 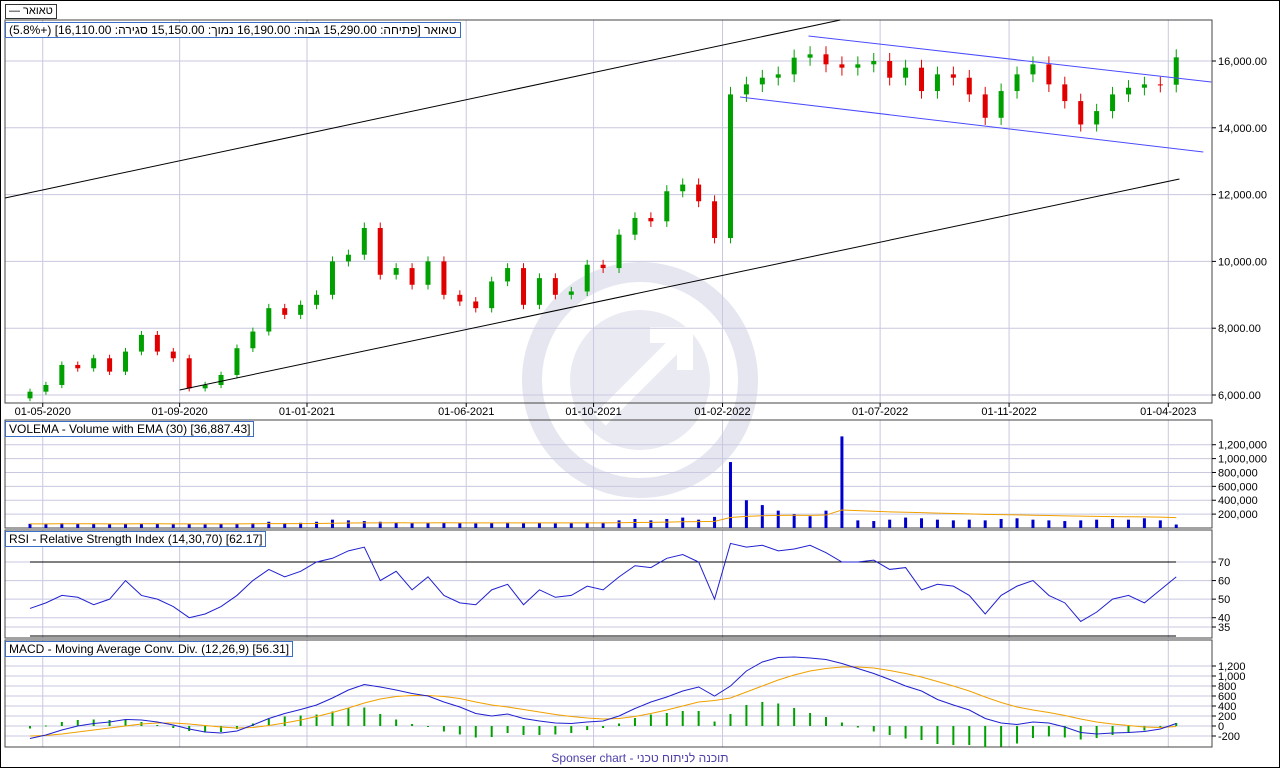 What do you see at coordinates (1224, 582) in the screenshot?
I see `y-tick-label: 60` at bounding box center [1224, 582].